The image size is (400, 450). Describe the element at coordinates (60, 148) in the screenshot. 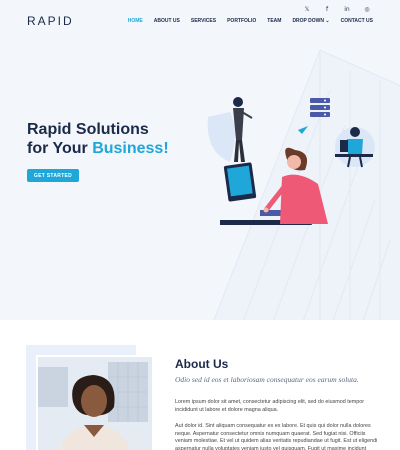

I see `hero-title-line2: for Your` at that location.